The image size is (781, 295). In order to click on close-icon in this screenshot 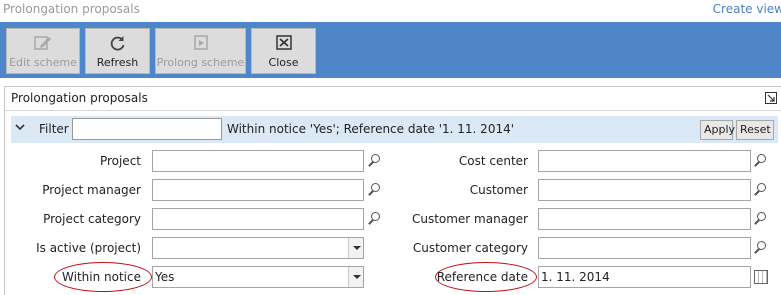, I will do `click(283, 42)`.